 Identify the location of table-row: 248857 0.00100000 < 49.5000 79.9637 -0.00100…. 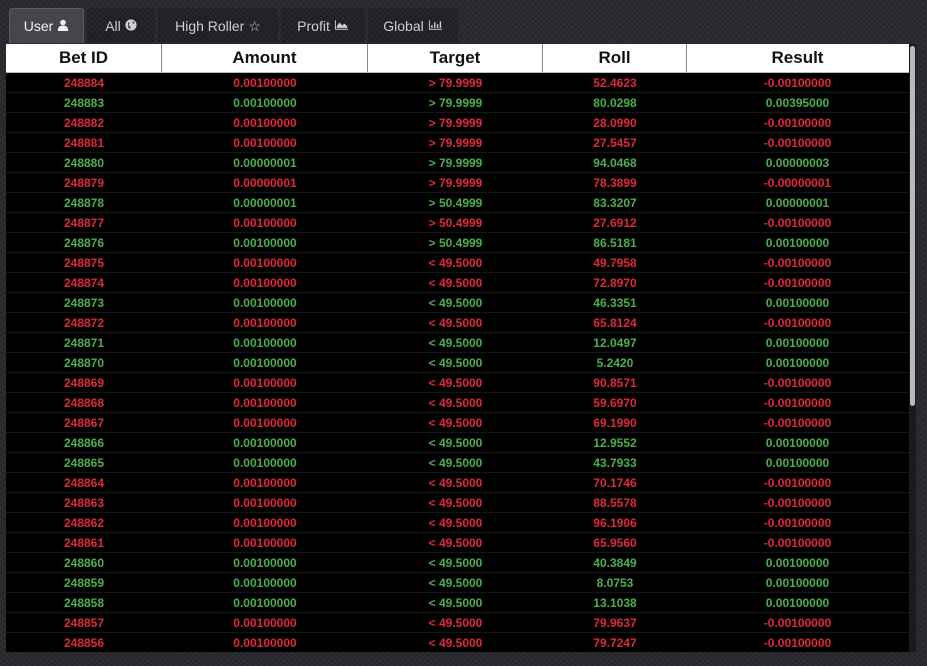
(461, 623).